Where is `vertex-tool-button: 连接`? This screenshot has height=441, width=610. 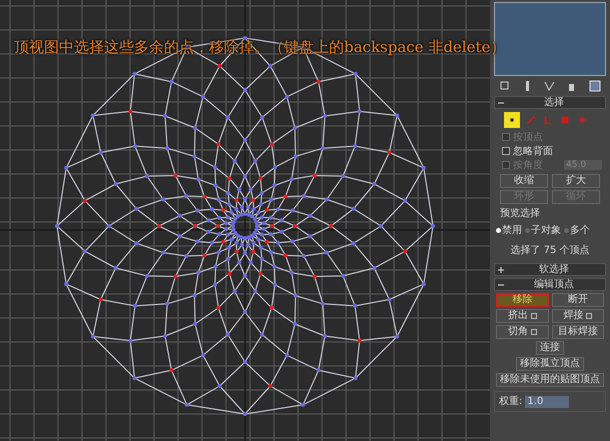 vertex-tool-button: 连接 is located at coordinates (550, 348).